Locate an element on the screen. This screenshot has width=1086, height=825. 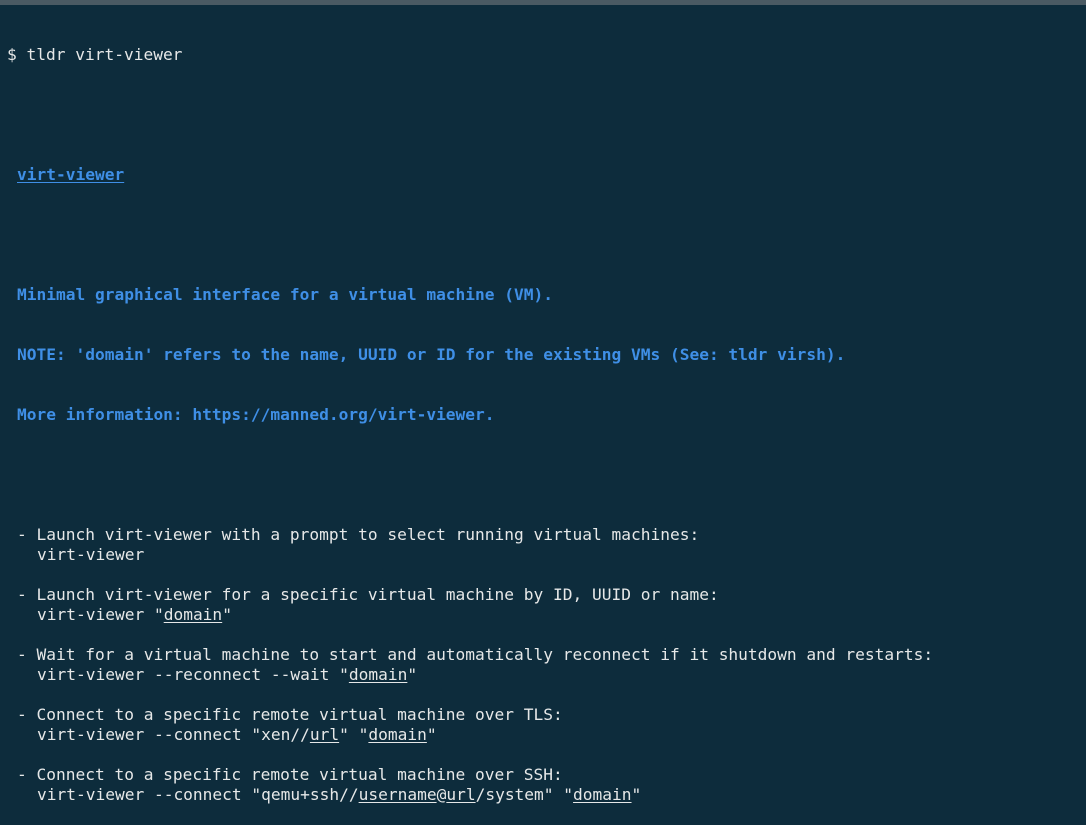
command-placeholder: username is located at coordinates (397, 794).